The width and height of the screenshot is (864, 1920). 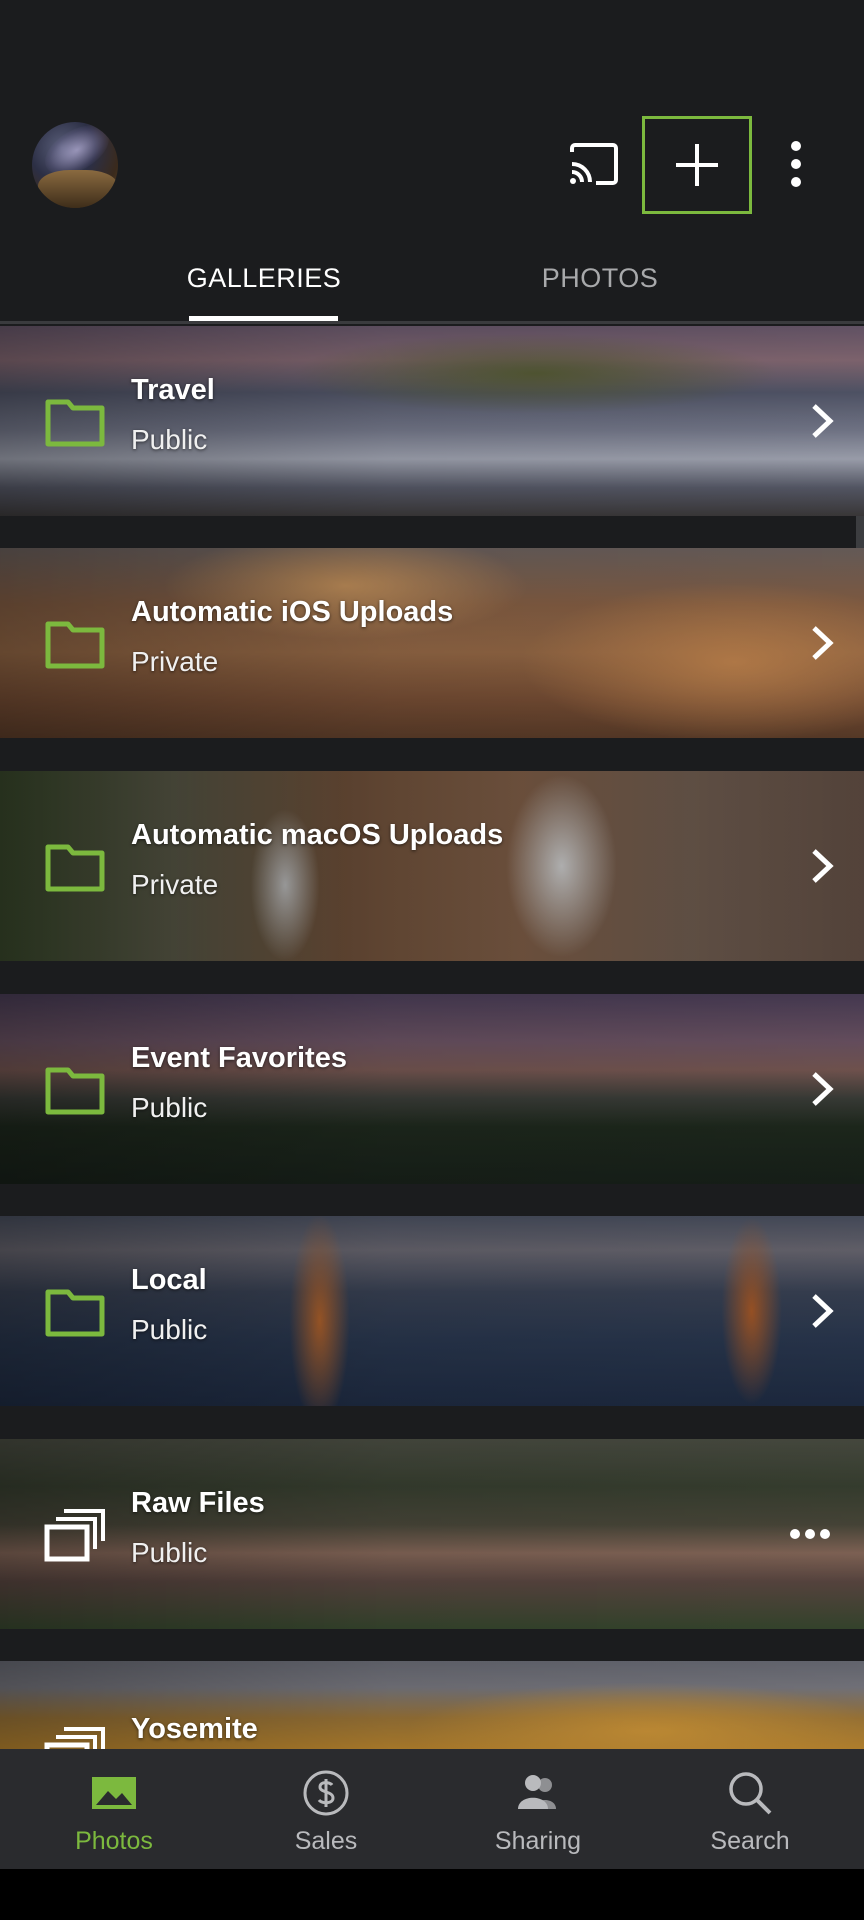 What do you see at coordinates (600, 278) in the screenshot?
I see `tab-photos: PHOTOS` at bounding box center [600, 278].